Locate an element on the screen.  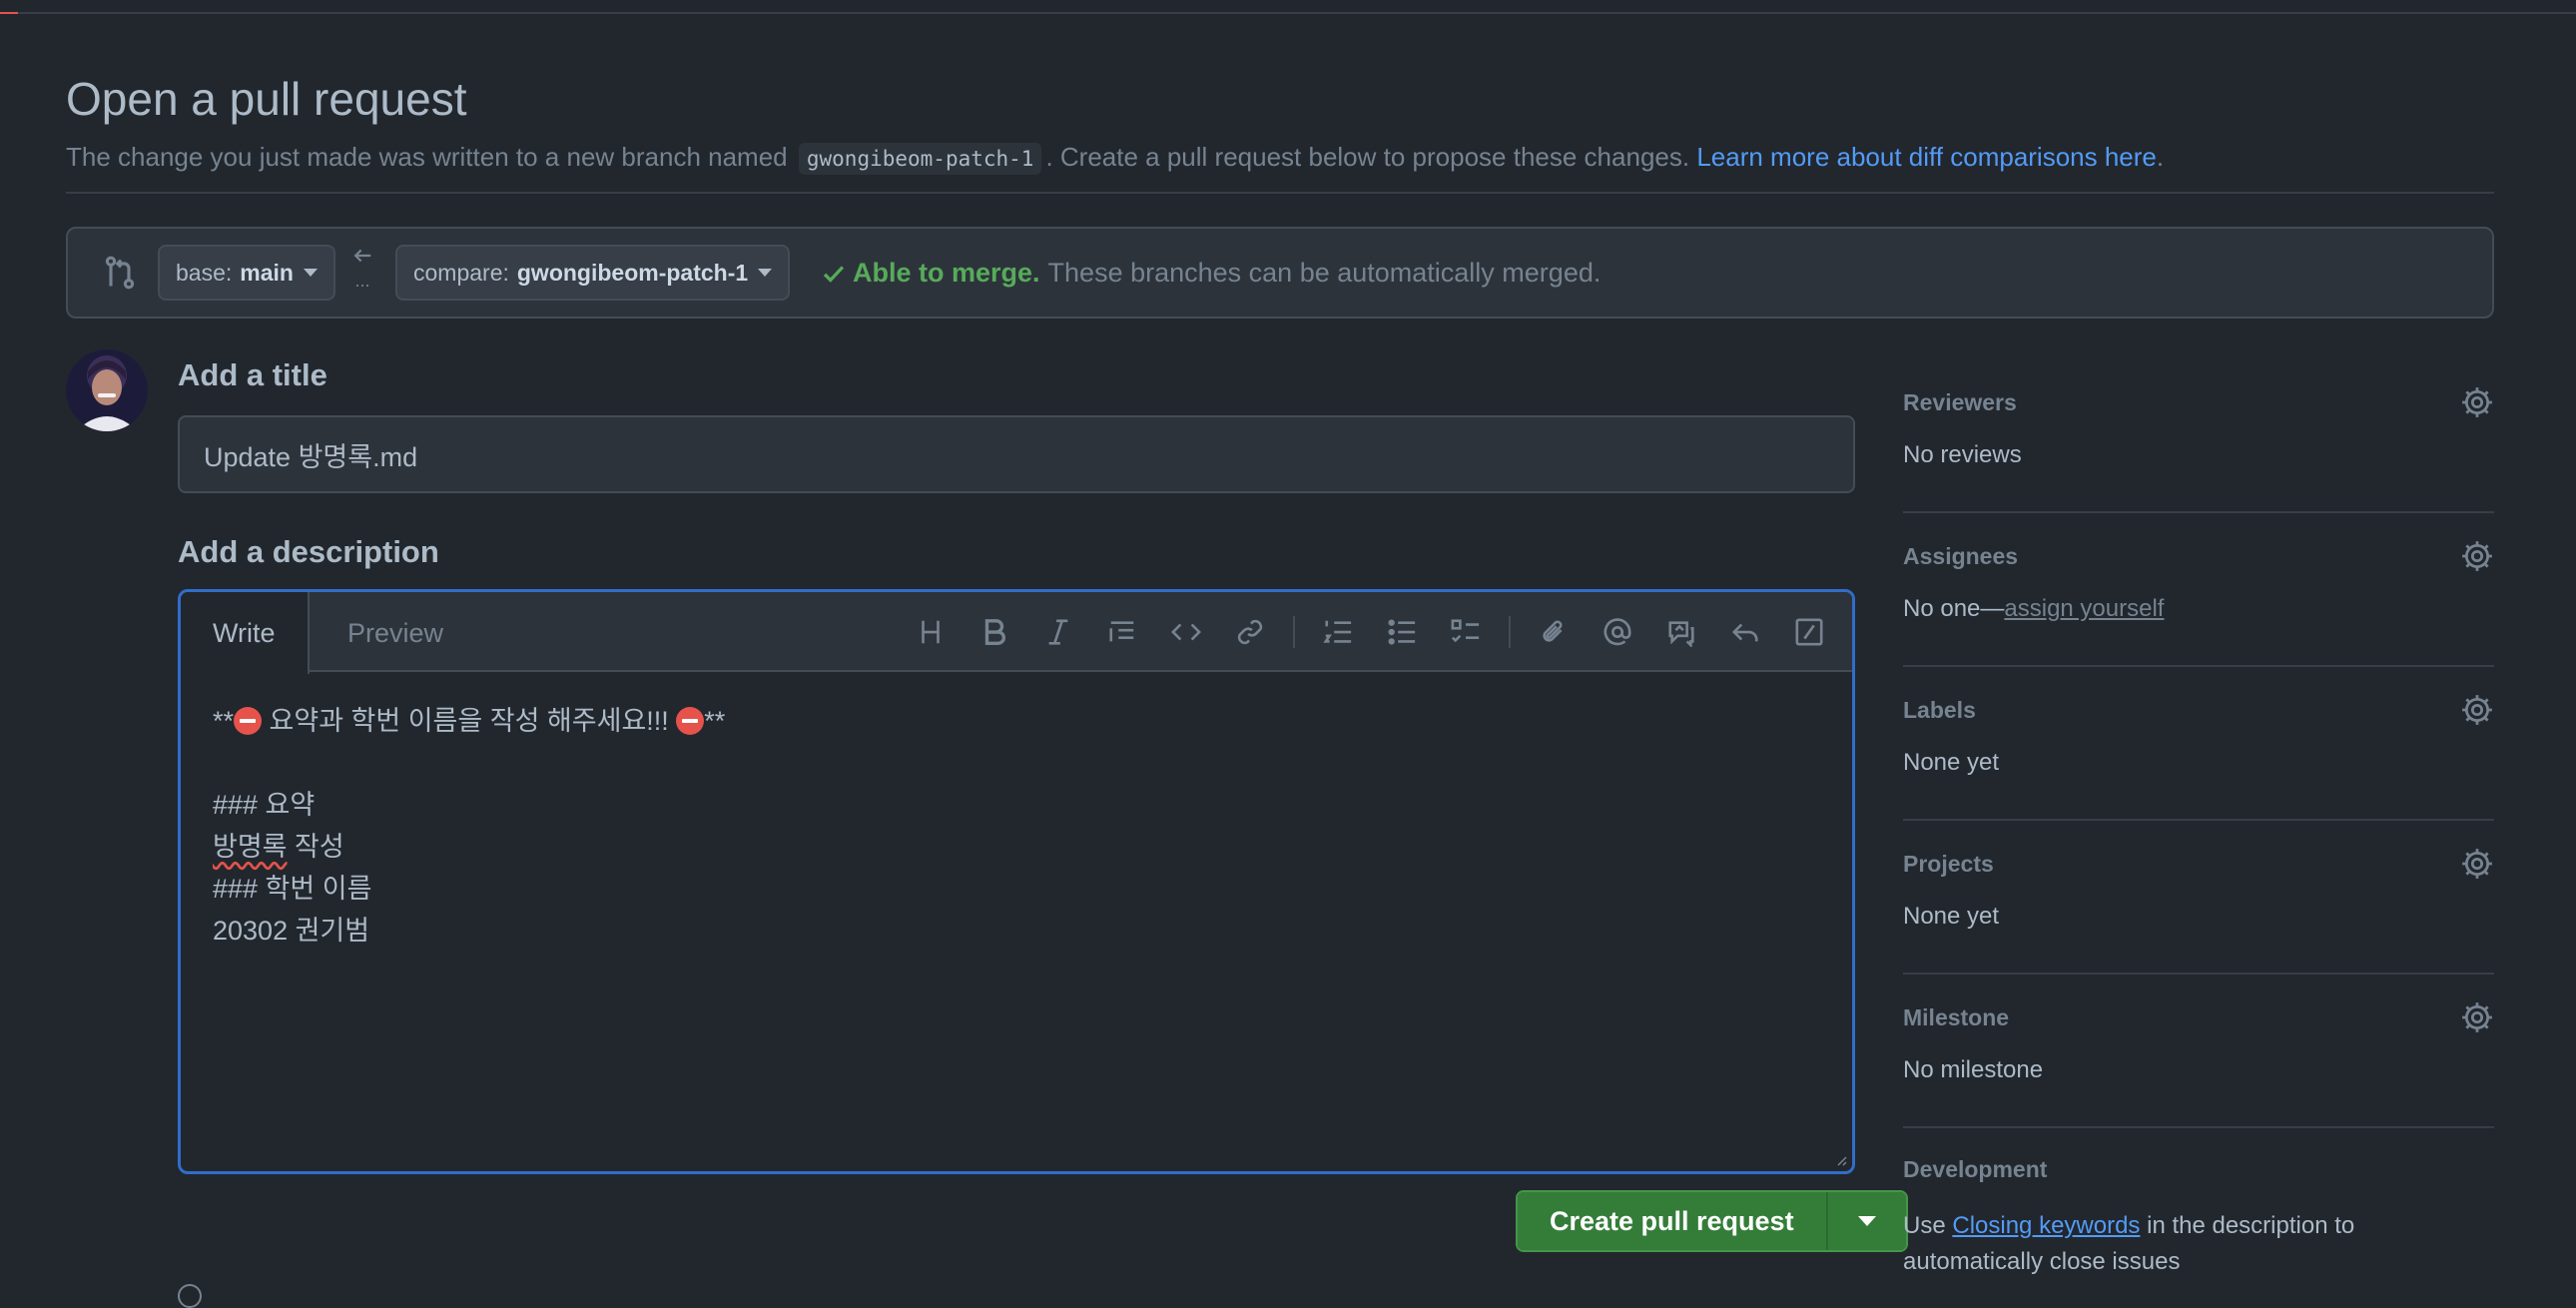
create-pr-button-group: Create pull request is located at coordinates (1712, 1221).